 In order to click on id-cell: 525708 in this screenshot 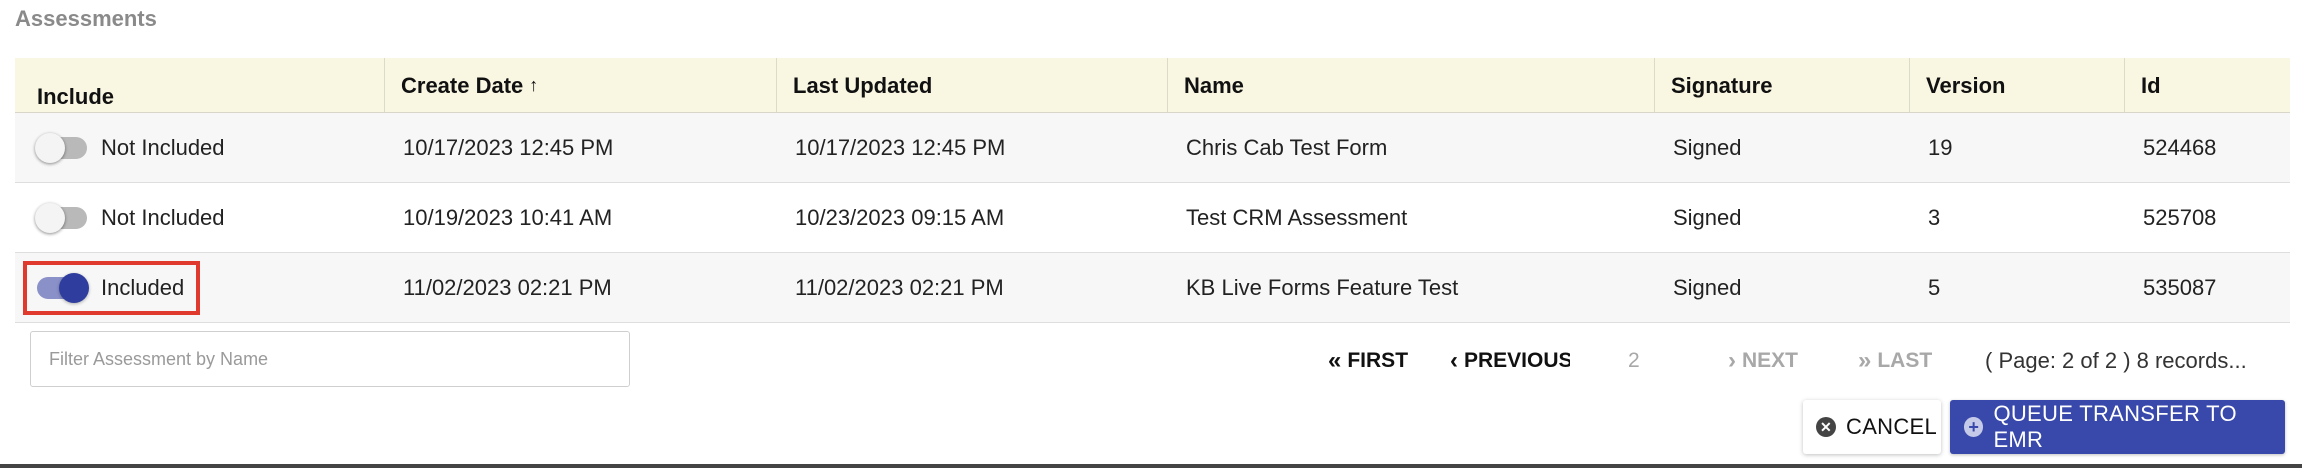, I will do `click(2180, 217)`.